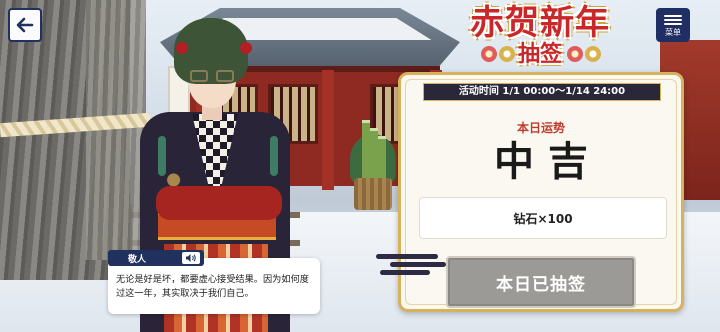 The image size is (720, 332). I want to click on back-button, so click(25, 25).